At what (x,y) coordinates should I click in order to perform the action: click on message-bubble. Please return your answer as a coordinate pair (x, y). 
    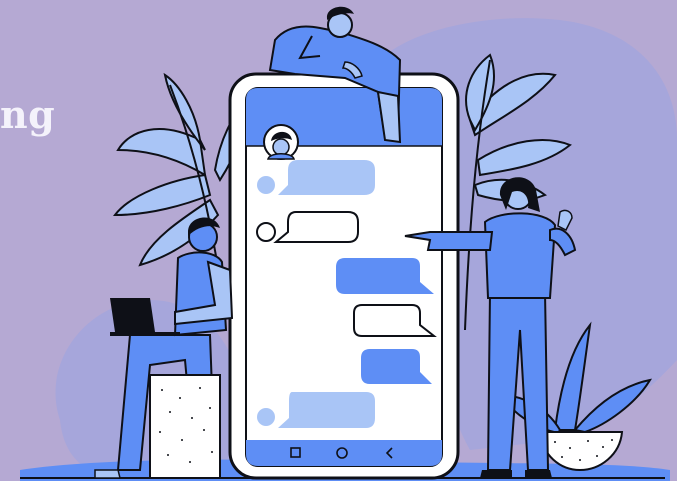
    Looking at the image, I should click on (385, 276).